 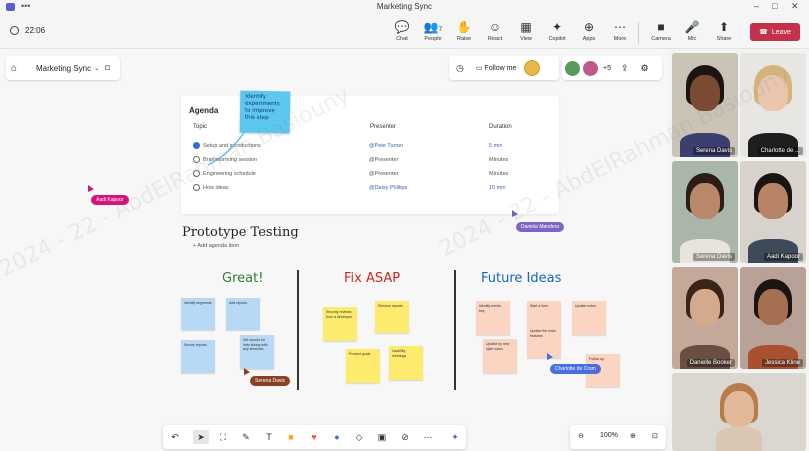 What do you see at coordinates (544, 313) in the screenshot?
I see `sticky-note: Start a form` at bounding box center [544, 313].